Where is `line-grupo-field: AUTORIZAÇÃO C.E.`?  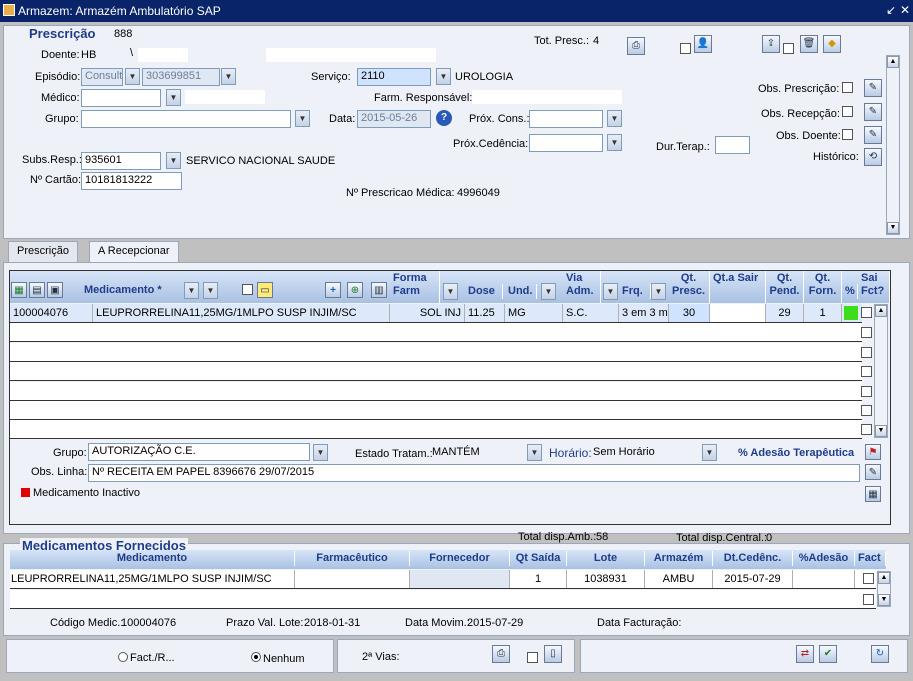
line-grupo-field: AUTORIZAÇÃO C.E. is located at coordinates (199, 452).